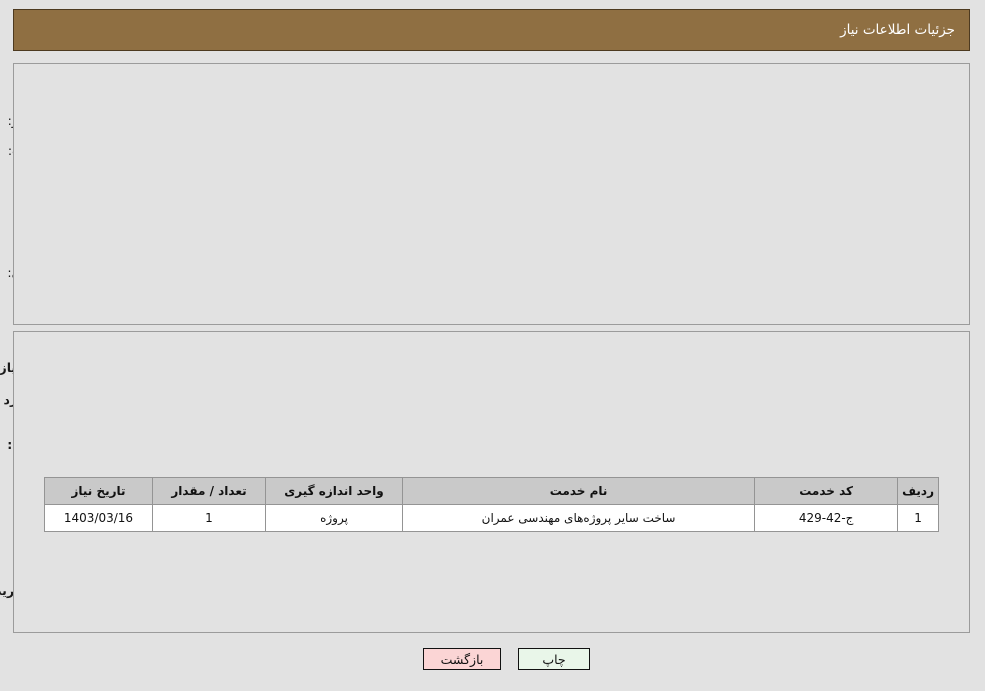 Image resolution: width=985 pixels, height=691 pixels. I want to click on cell-service-code: ج-42-429, so click(827, 518).